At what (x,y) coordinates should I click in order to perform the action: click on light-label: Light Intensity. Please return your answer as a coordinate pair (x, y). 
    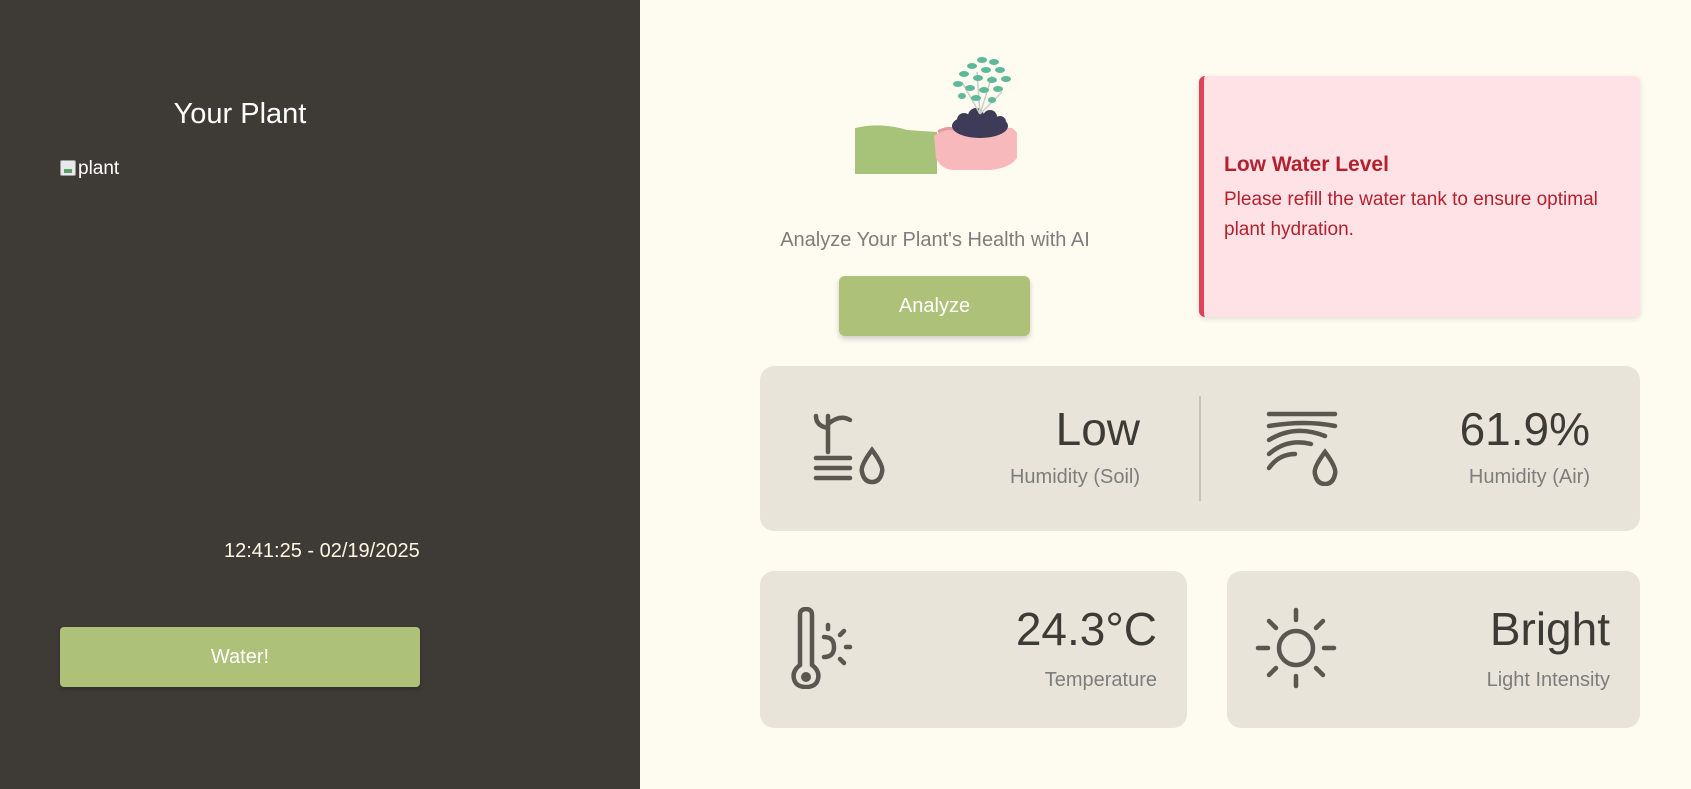
    Looking at the image, I should click on (1548, 680).